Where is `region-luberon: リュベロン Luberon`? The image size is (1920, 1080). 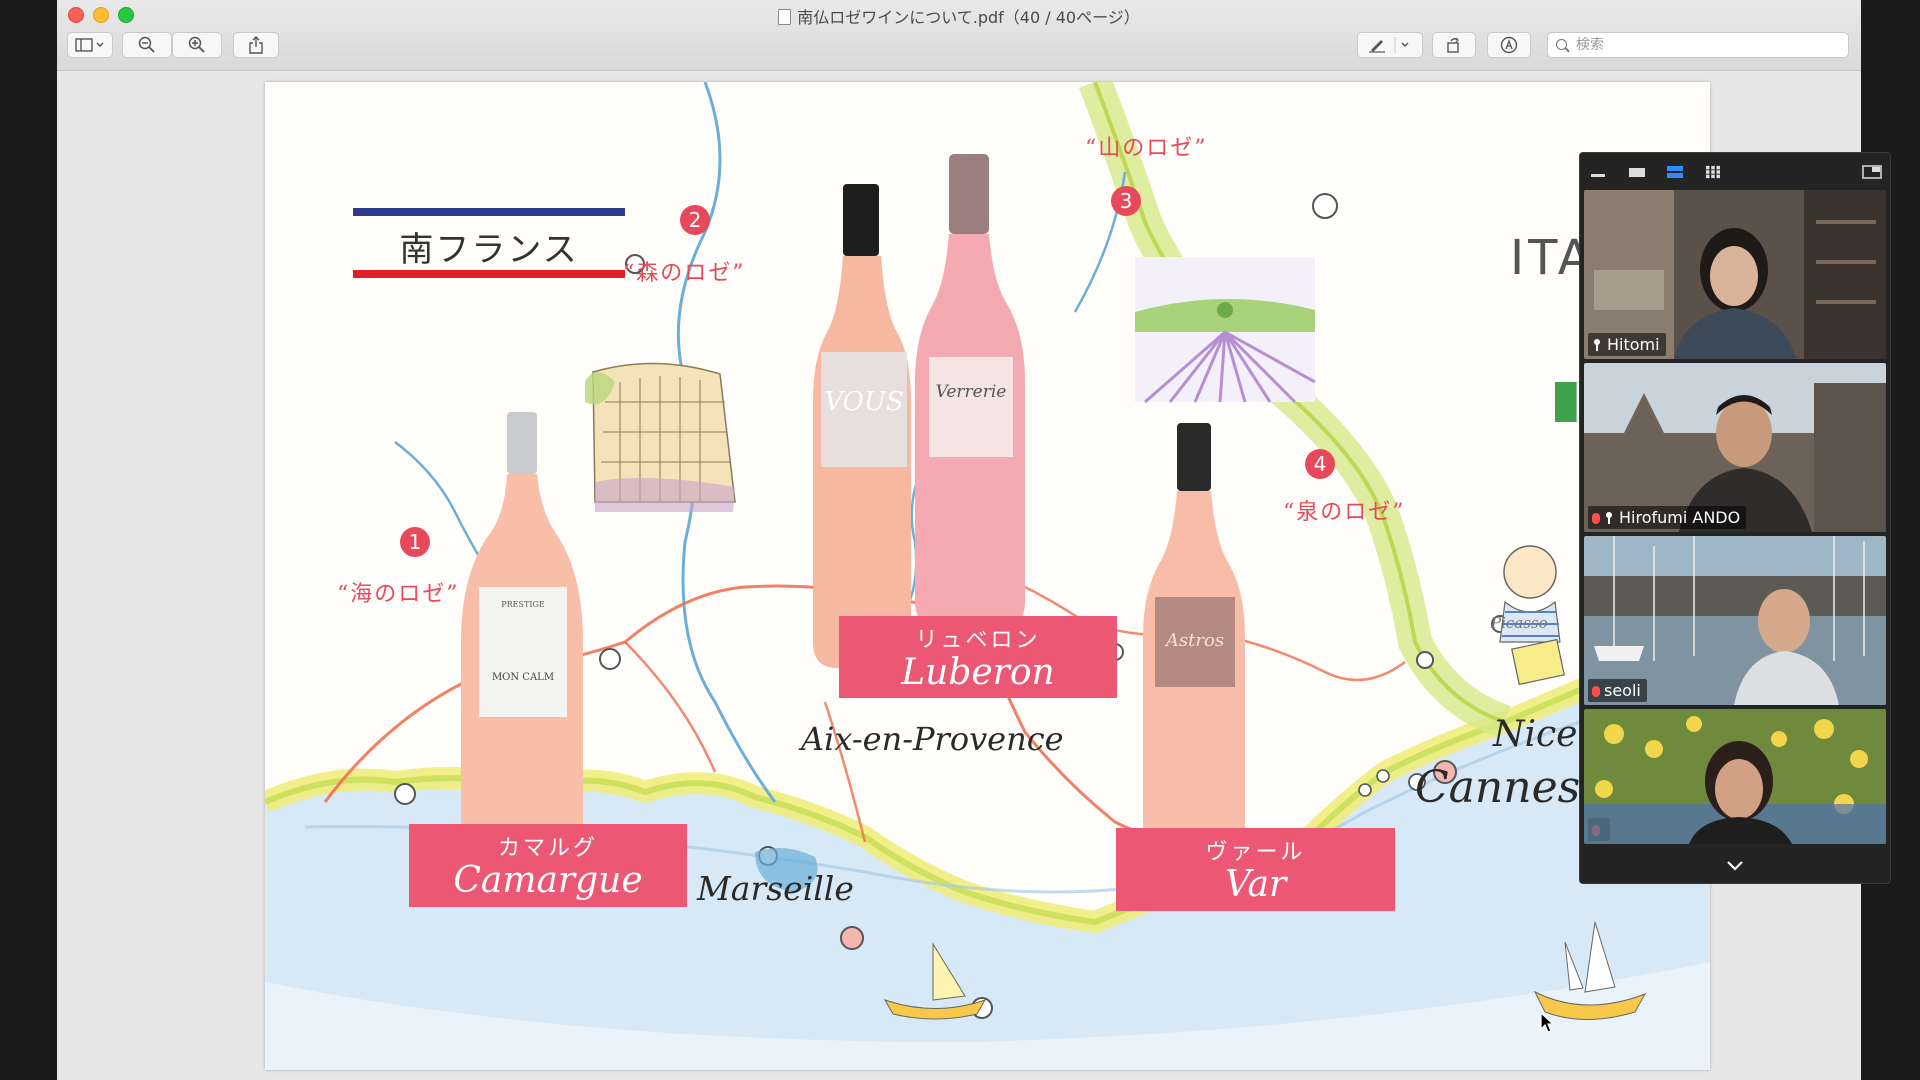 region-luberon: リュベロン Luberon is located at coordinates (978, 657).